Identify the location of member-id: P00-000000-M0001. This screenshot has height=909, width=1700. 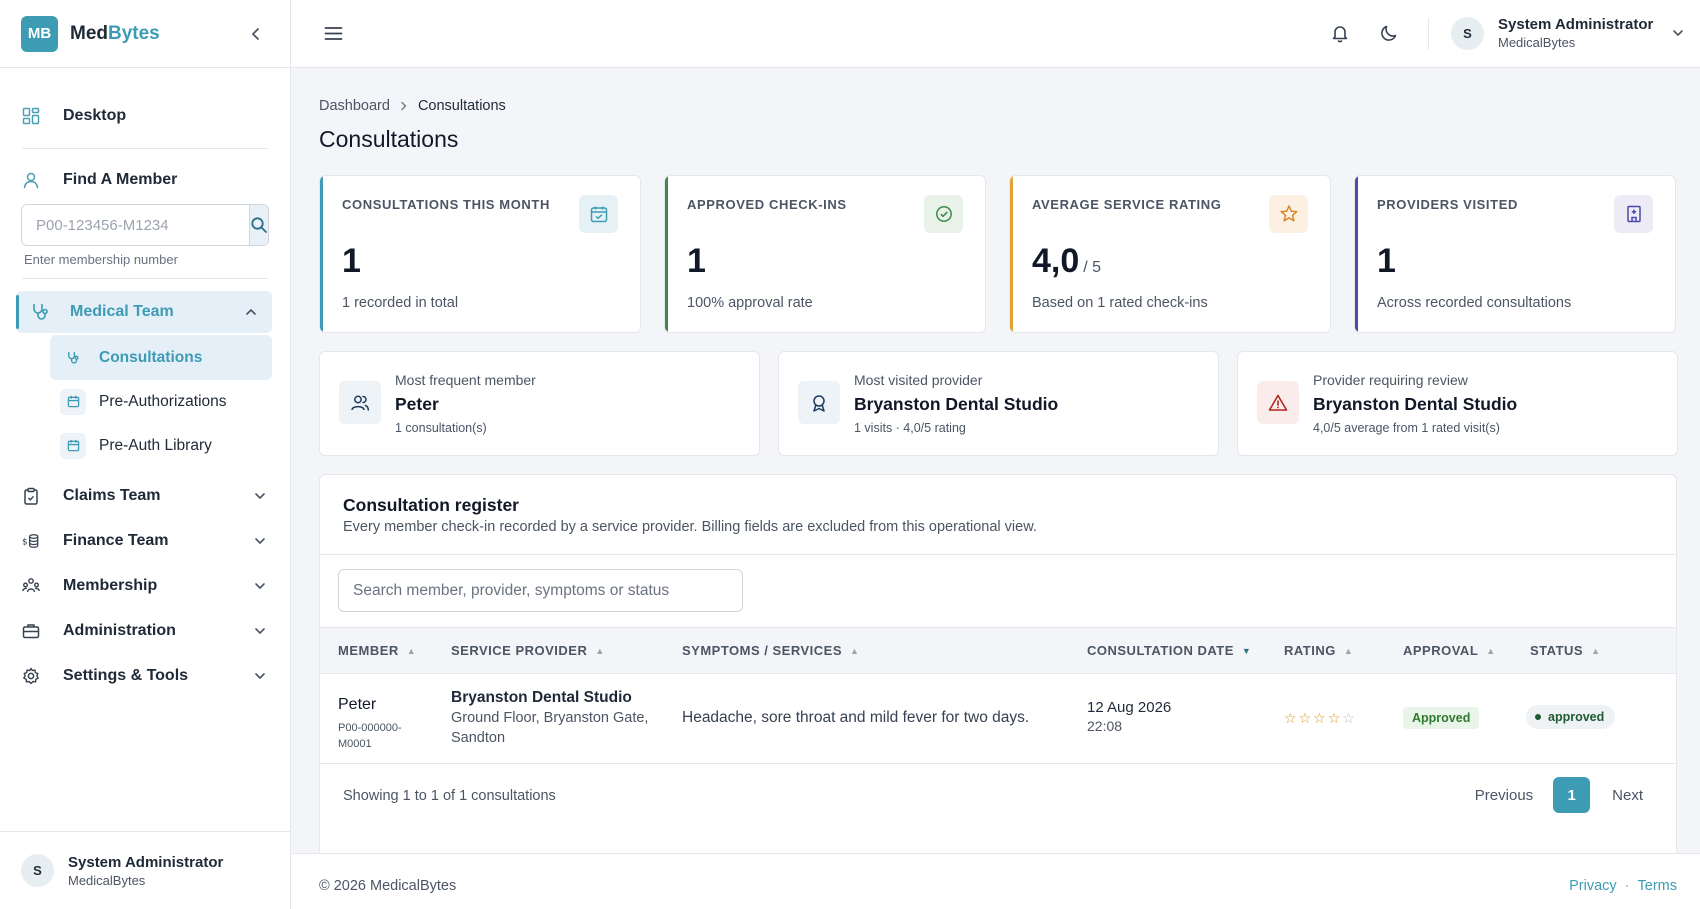
(370, 736).